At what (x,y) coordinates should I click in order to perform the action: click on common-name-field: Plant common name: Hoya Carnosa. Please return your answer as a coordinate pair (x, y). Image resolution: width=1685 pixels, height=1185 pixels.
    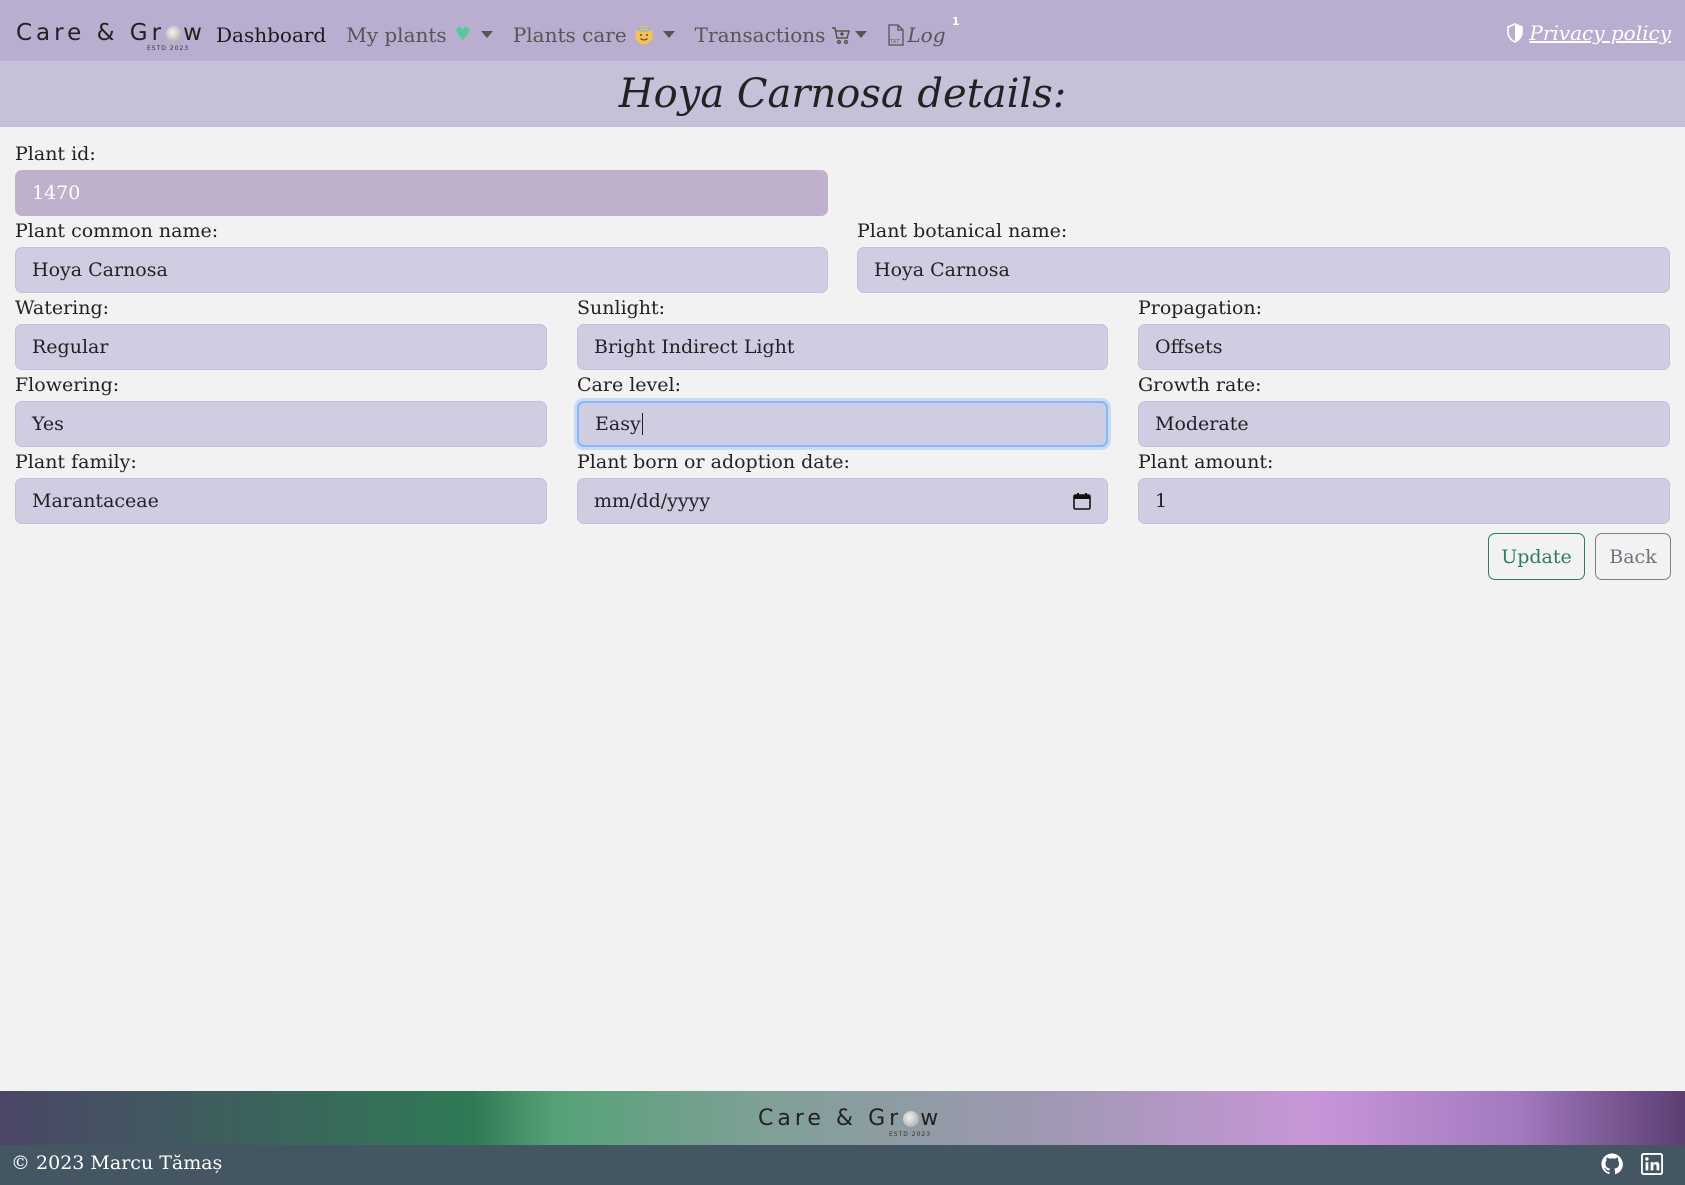
    Looking at the image, I should click on (421, 256).